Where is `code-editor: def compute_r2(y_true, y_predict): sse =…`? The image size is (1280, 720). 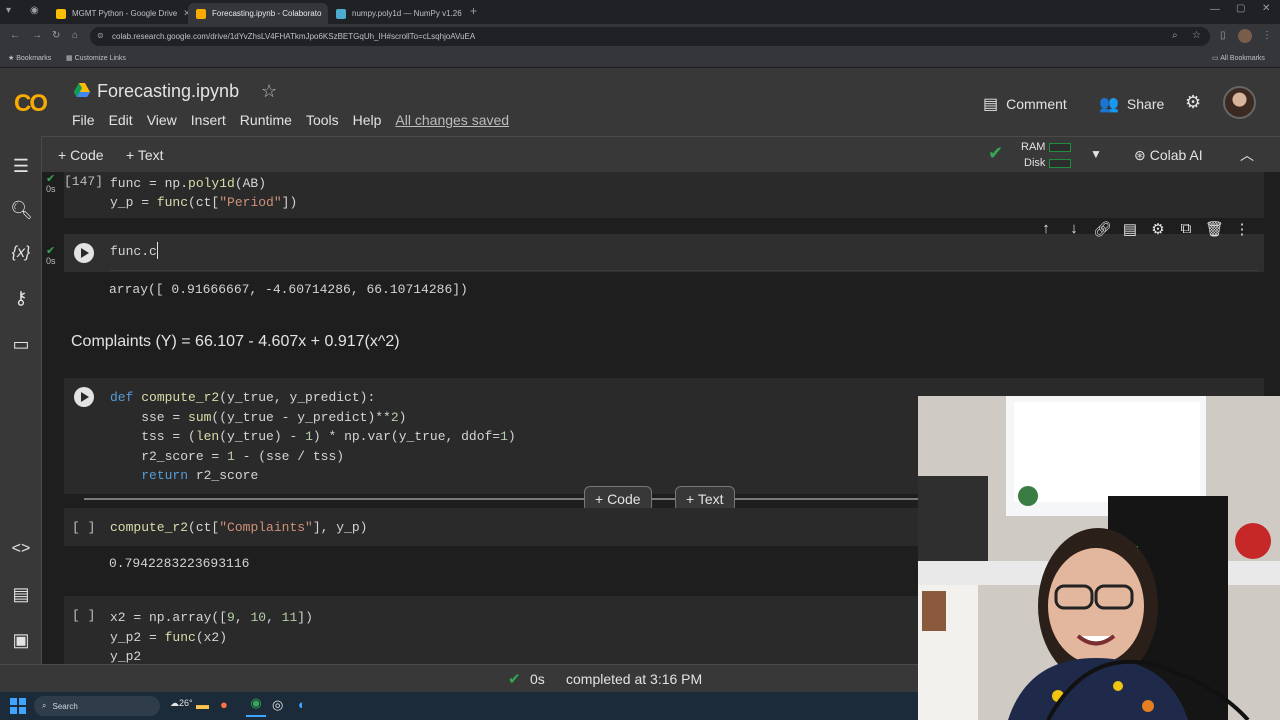
code-editor: def compute_r2(y_true, y_predict): sse =… is located at coordinates (313, 437).